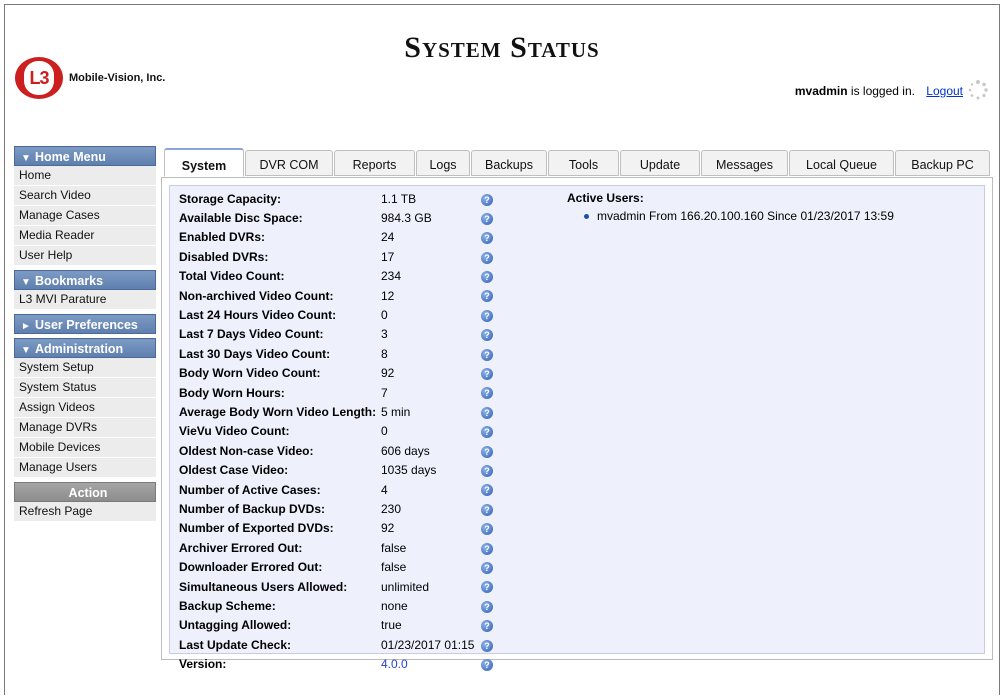 The image size is (1004, 696). What do you see at coordinates (234, 470) in the screenshot?
I see `stat-label: Oldest Case Video:` at bounding box center [234, 470].